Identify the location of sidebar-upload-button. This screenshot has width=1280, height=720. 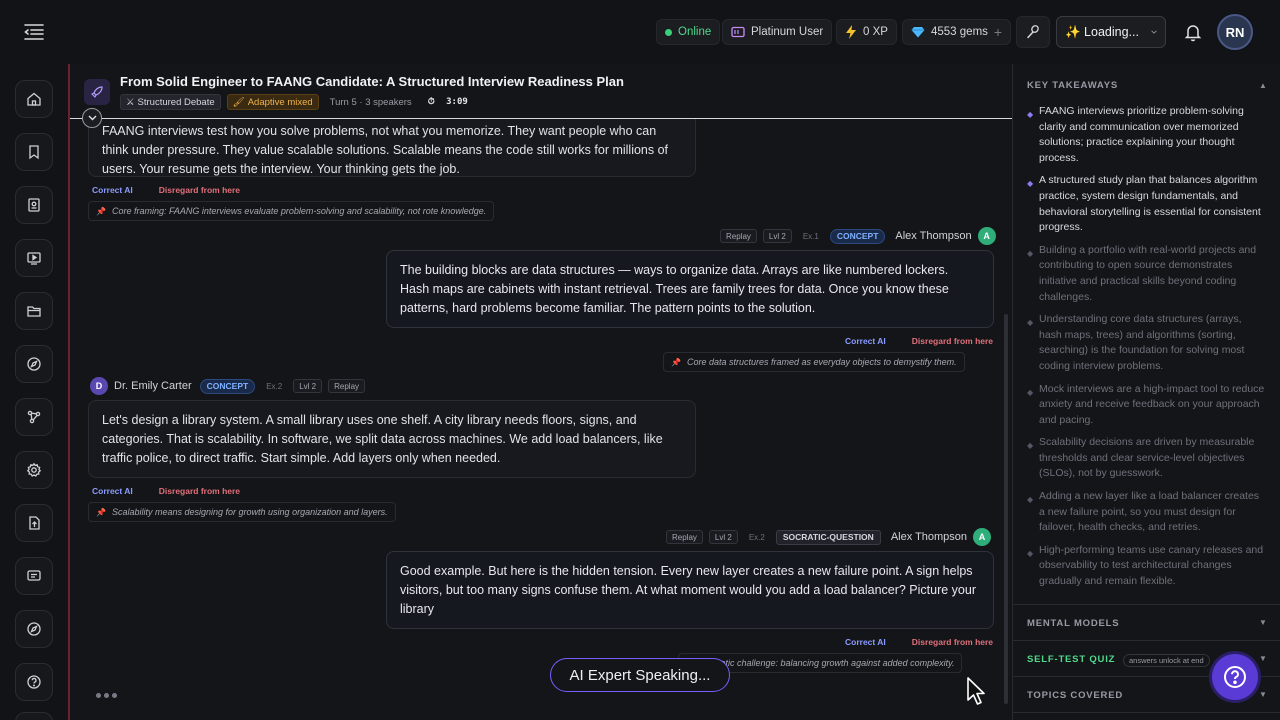
(34, 523).